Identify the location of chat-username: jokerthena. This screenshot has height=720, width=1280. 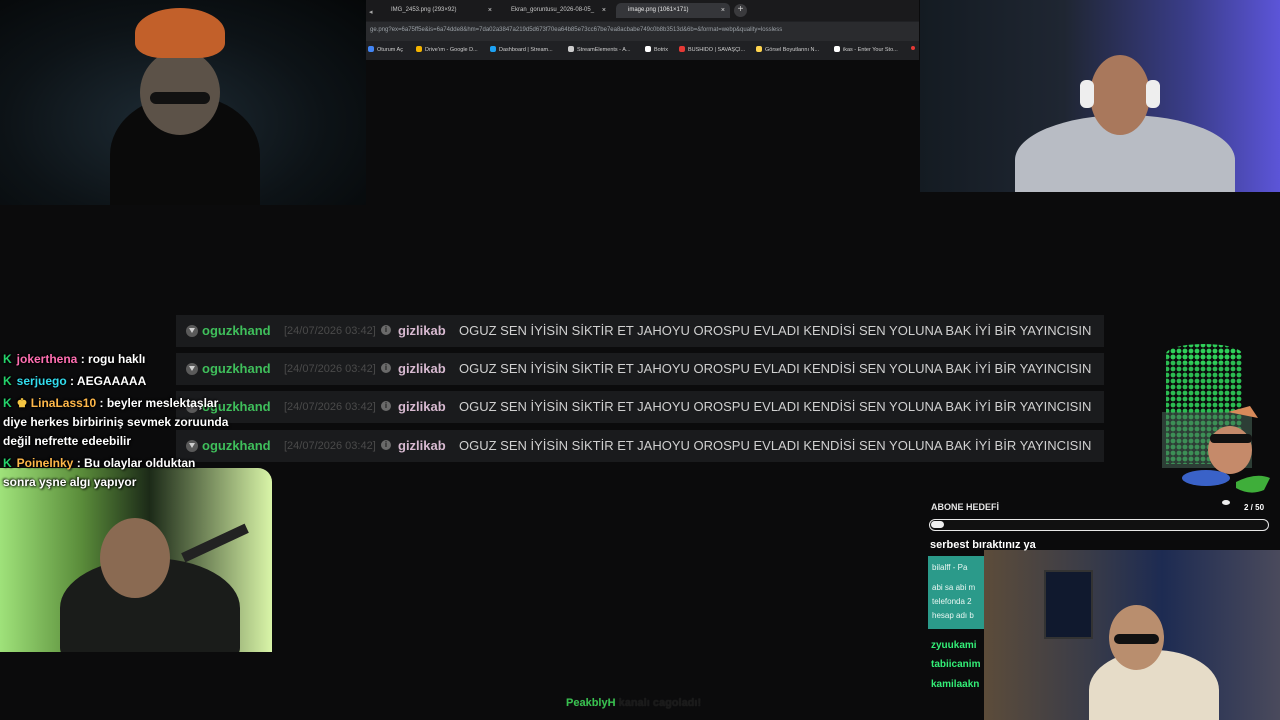
(47, 359).